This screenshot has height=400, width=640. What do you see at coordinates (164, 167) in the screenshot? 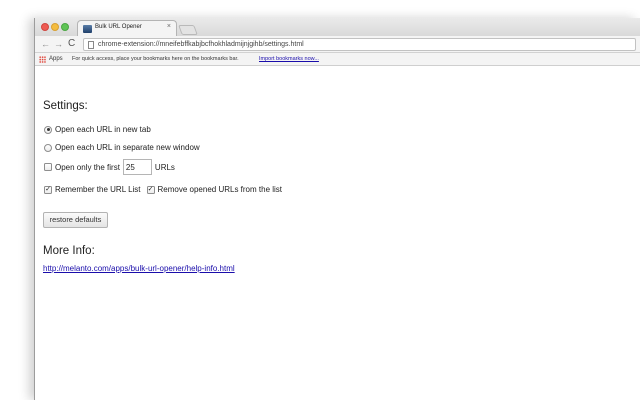
I see `open-first-suffix-label: URLs` at bounding box center [164, 167].